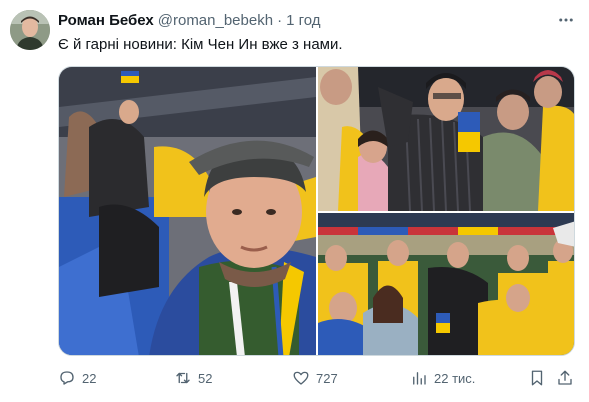 The image size is (589, 402). I want to click on repost-button: 52, so click(193, 378).